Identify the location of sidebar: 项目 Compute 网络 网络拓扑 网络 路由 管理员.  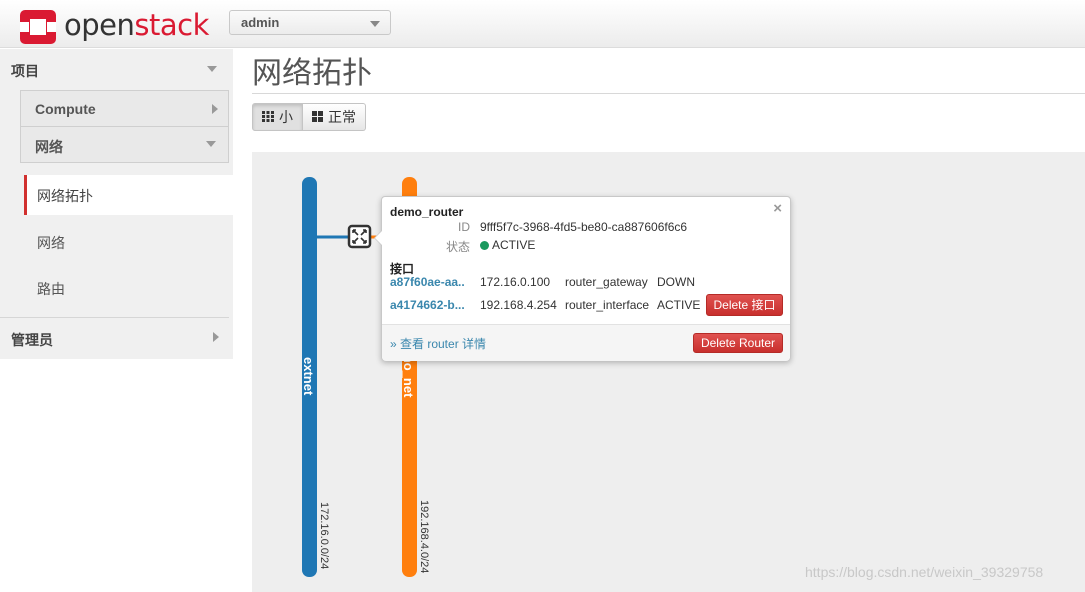
(116, 204).